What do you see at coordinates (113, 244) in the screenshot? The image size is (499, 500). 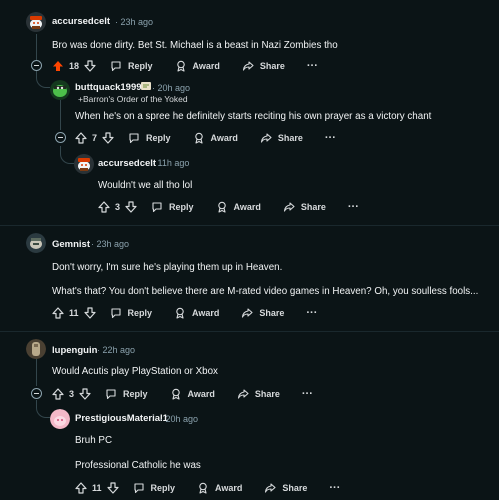 I see `time-label: 23h ago` at bounding box center [113, 244].